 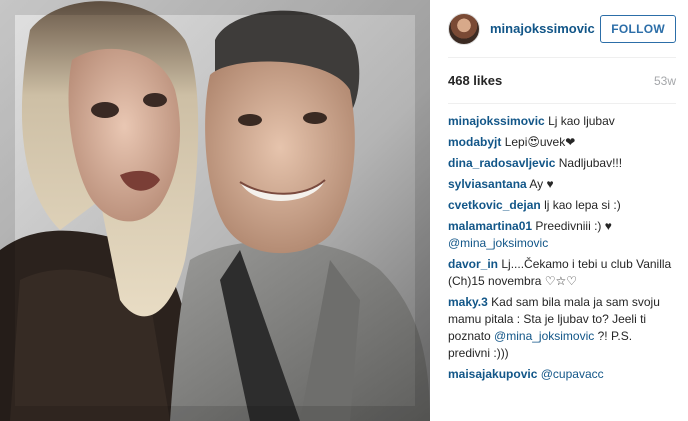 I want to click on comment-mention: @cupavacc, so click(x=572, y=374).